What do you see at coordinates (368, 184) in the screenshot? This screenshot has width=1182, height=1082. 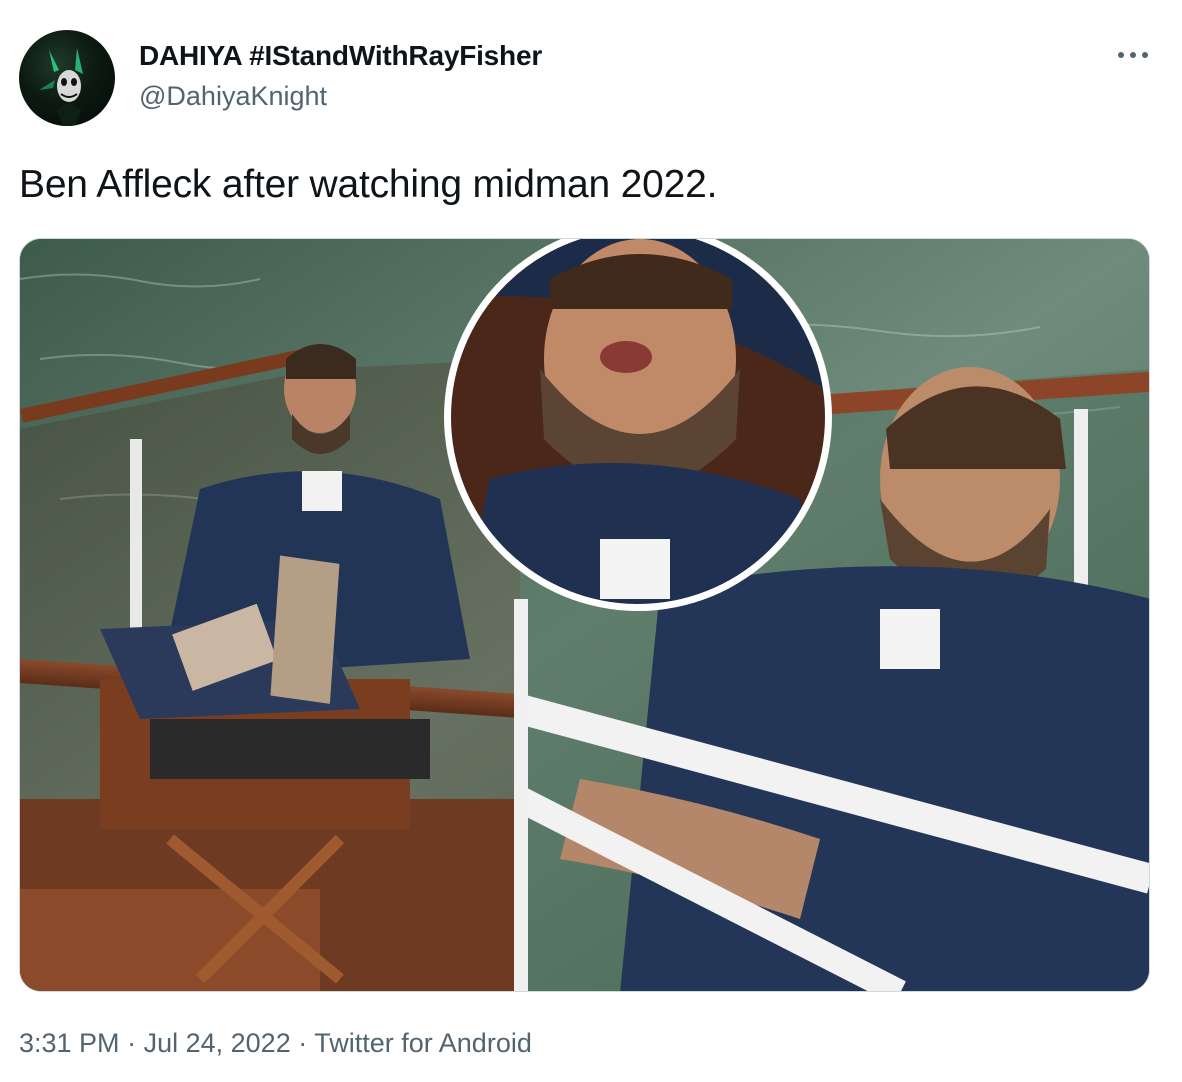 I see `tweet-text: Ben Affleck after watching midman 2022.` at bounding box center [368, 184].